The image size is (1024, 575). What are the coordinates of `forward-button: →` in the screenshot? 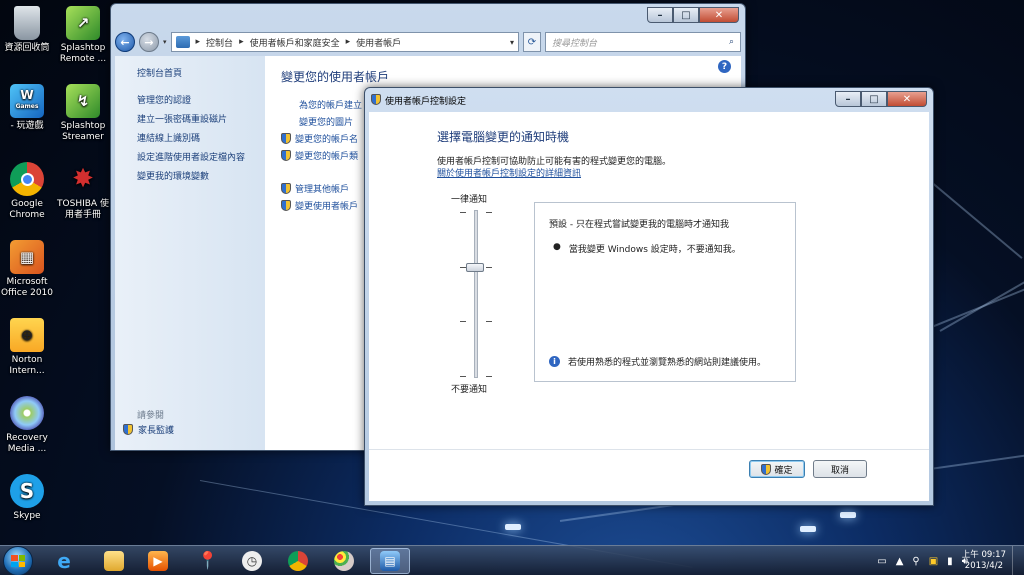 It's located at (149, 42).